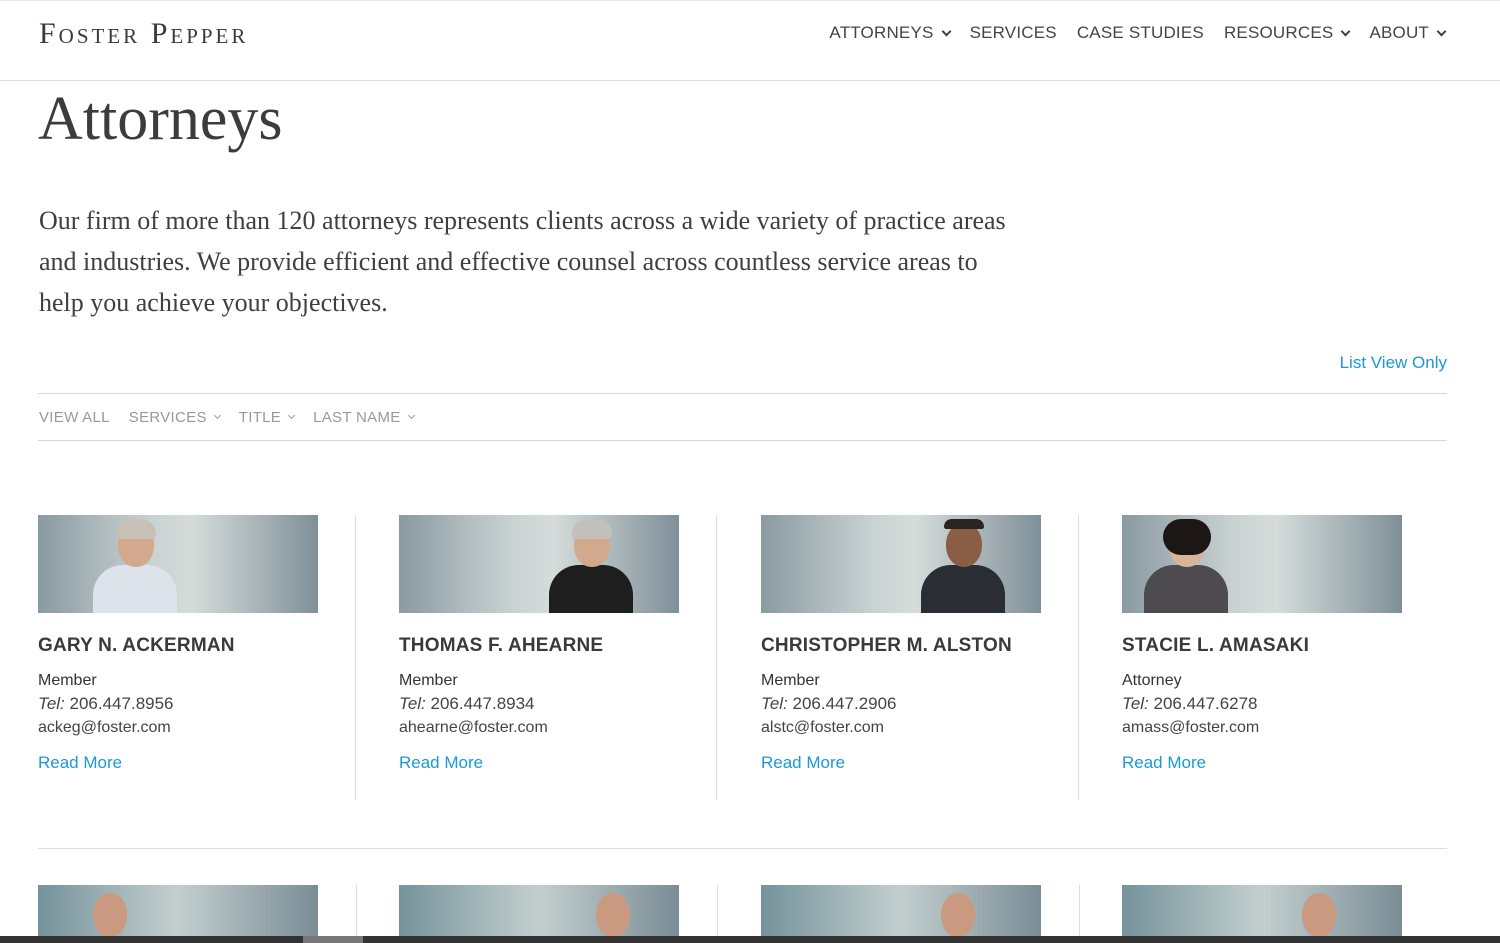 Image resolution: width=1500 pixels, height=943 pixels. Describe the element at coordinates (483, 703) in the screenshot. I see `phone-number: 206.447.8934` at that location.